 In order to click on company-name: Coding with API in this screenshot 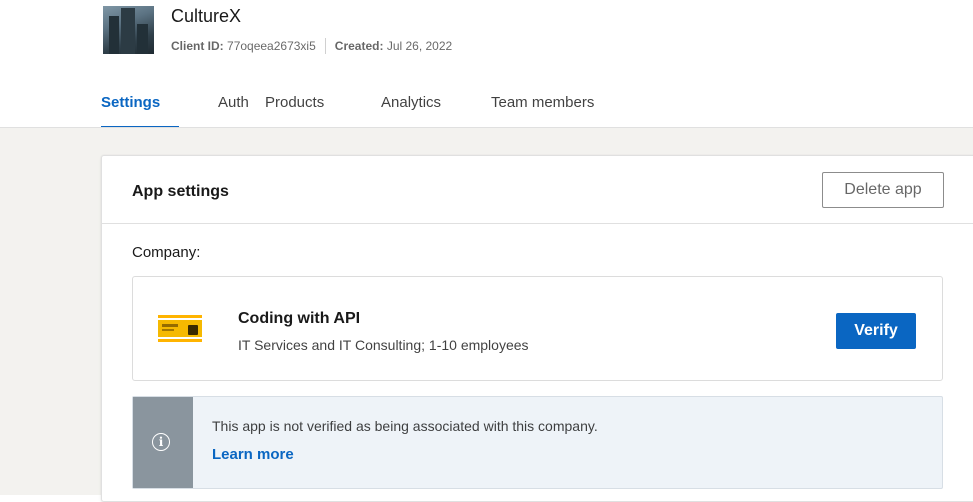, I will do `click(299, 318)`.